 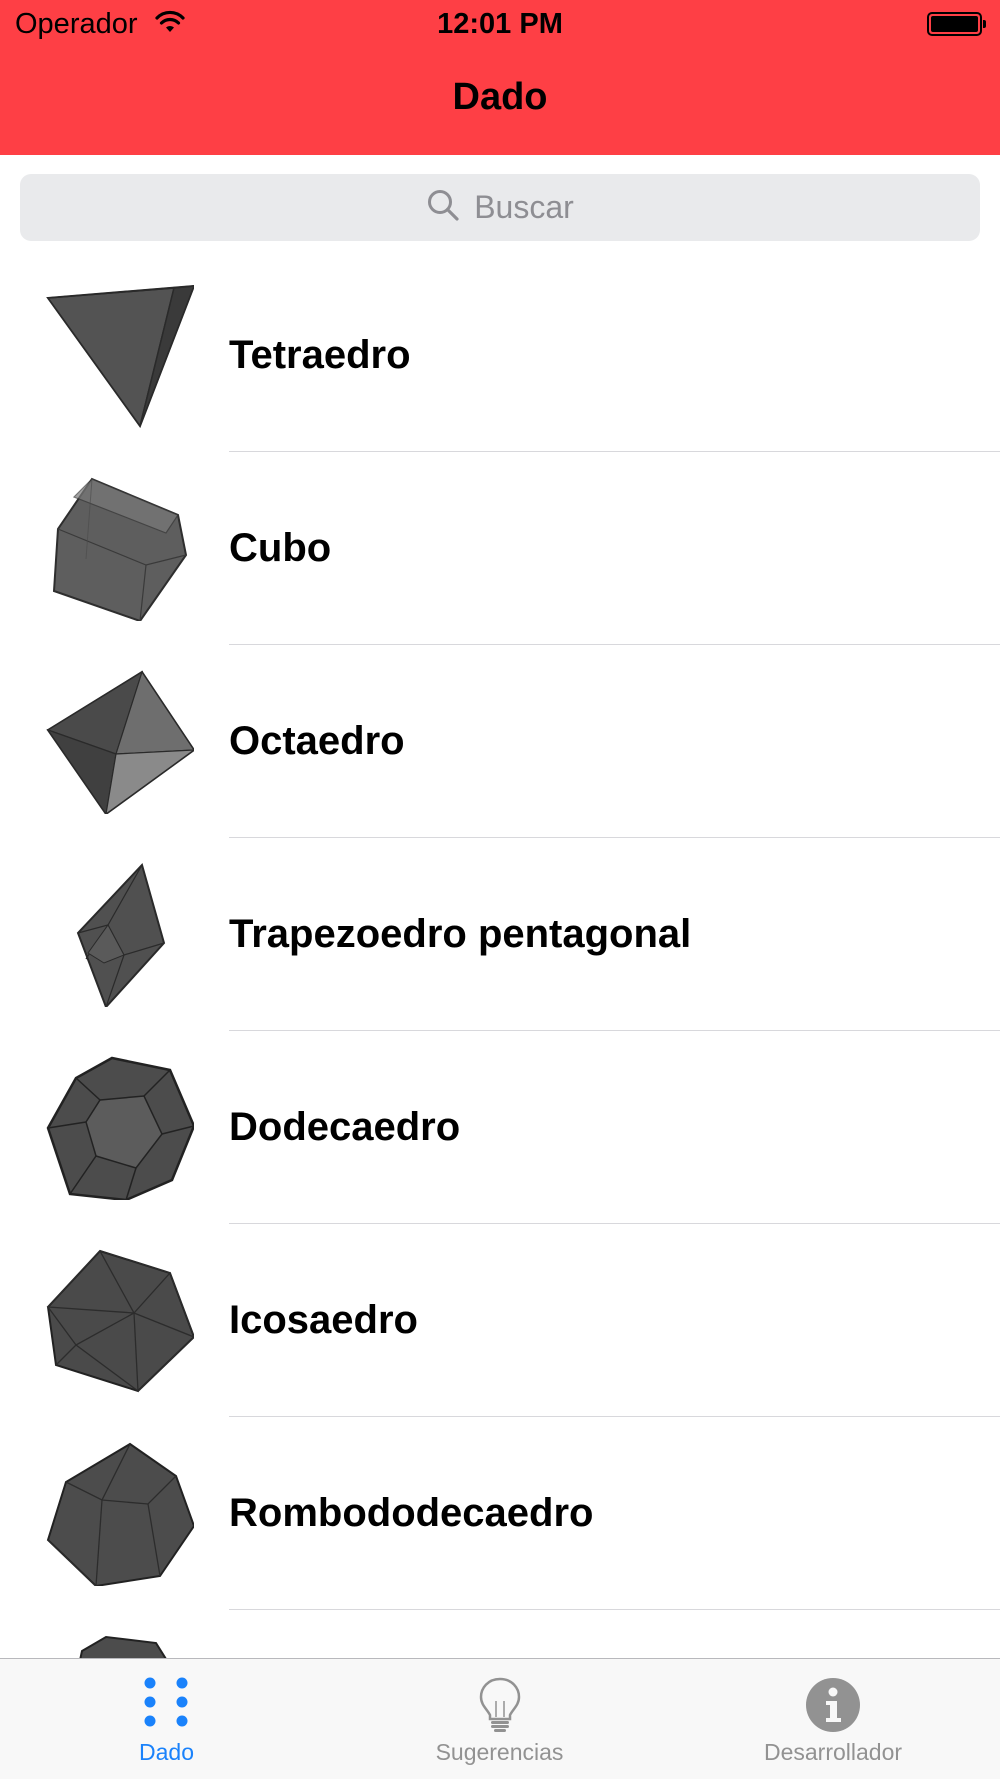 What do you see at coordinates (956, 24) in the screenshot?
I see `battery-icon` at bounding box center [956, 24].